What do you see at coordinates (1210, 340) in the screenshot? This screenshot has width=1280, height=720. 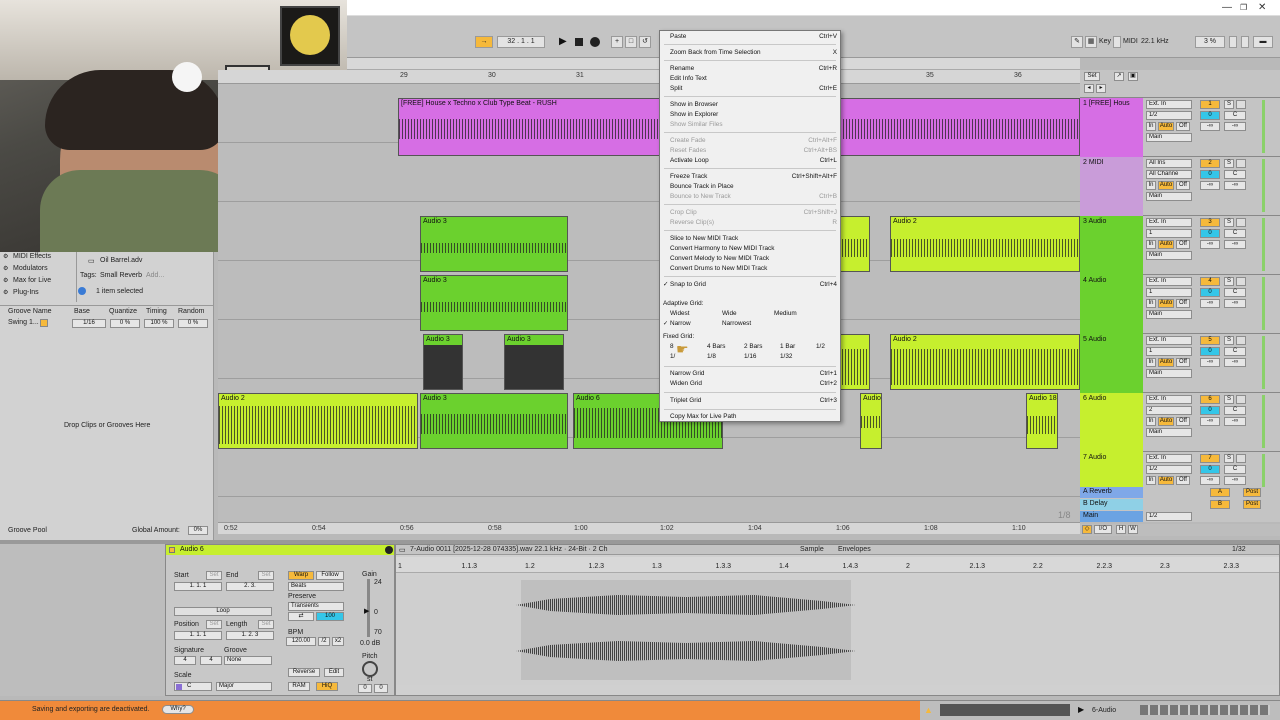 I see `track-activator: 5` at bounding box center [1210, 340].